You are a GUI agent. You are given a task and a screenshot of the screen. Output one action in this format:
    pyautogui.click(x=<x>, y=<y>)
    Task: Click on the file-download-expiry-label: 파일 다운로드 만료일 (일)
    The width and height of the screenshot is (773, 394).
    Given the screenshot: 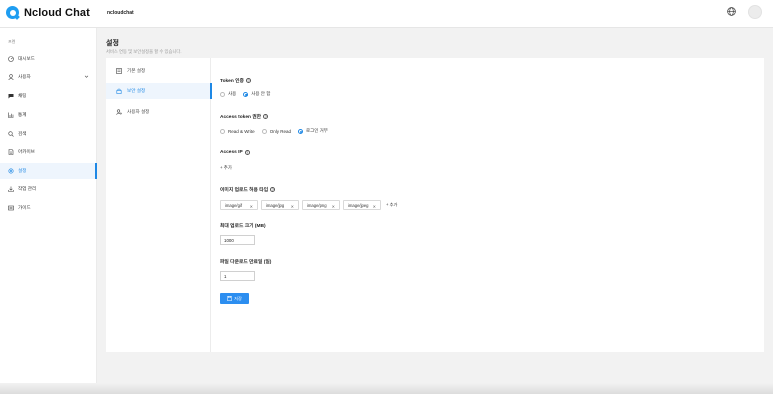 What is the action you would take?
    pyautogui.click(x=246, y=262)
    